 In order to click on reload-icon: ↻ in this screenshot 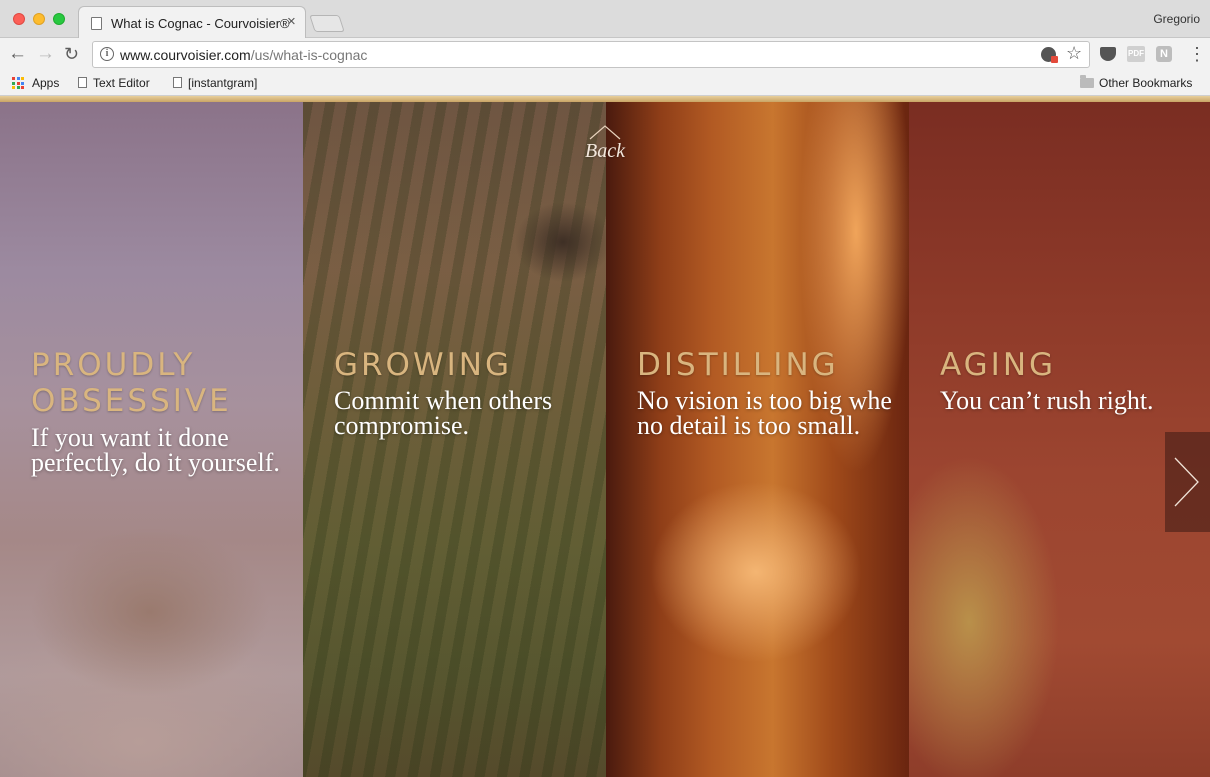, I will do `click(71, 54)`.